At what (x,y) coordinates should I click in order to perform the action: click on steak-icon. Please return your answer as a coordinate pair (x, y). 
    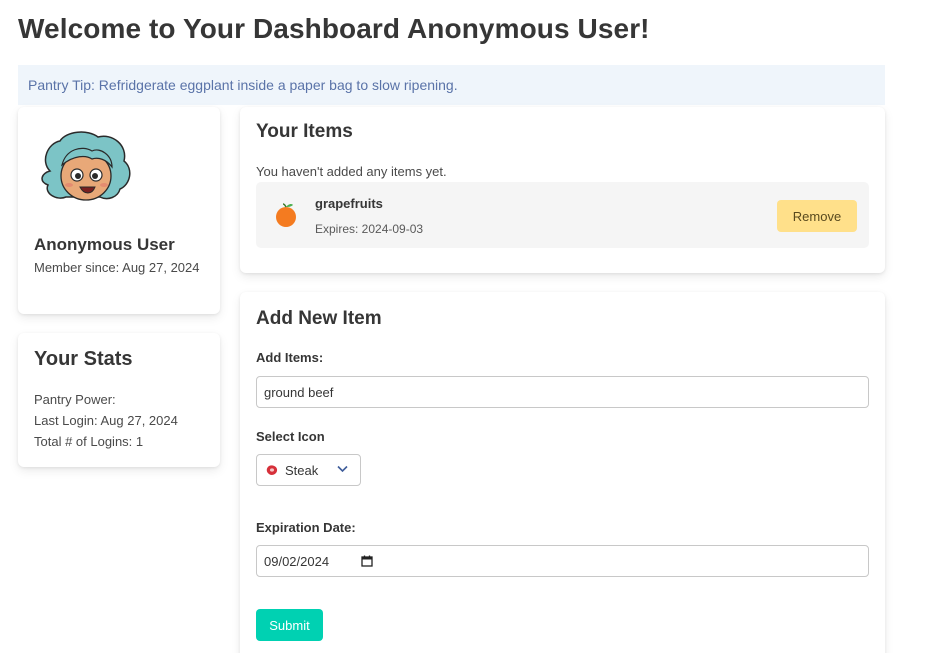
    Looking at the image, I should click on (272, 470).